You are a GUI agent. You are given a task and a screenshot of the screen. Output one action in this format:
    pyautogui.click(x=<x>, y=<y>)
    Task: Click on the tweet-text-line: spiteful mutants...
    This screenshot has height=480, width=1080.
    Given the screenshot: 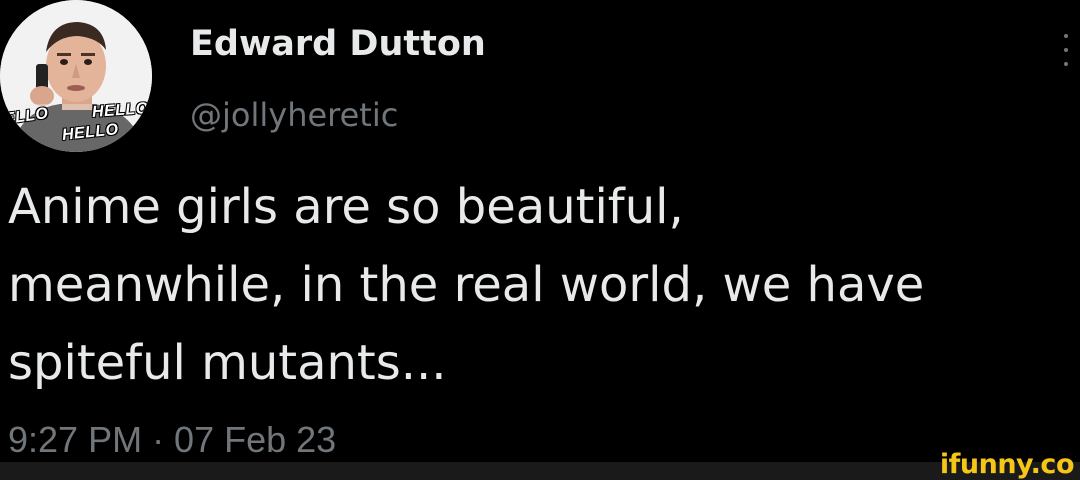 What is the action you would take?
    pyautogui.click(x=227, y=363)
    